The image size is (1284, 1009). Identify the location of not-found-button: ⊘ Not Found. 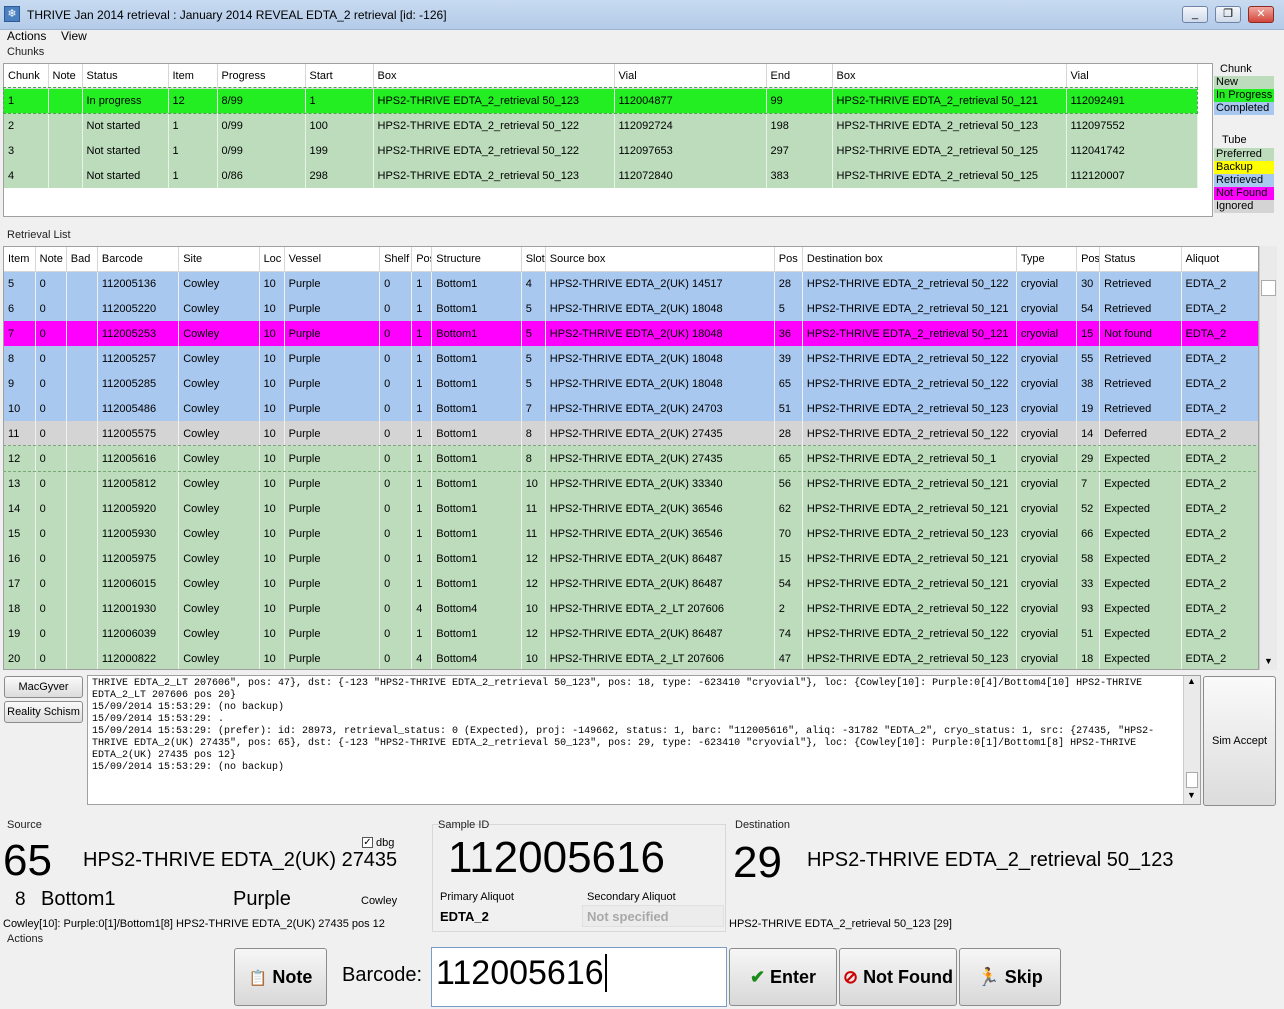
(898, 977).